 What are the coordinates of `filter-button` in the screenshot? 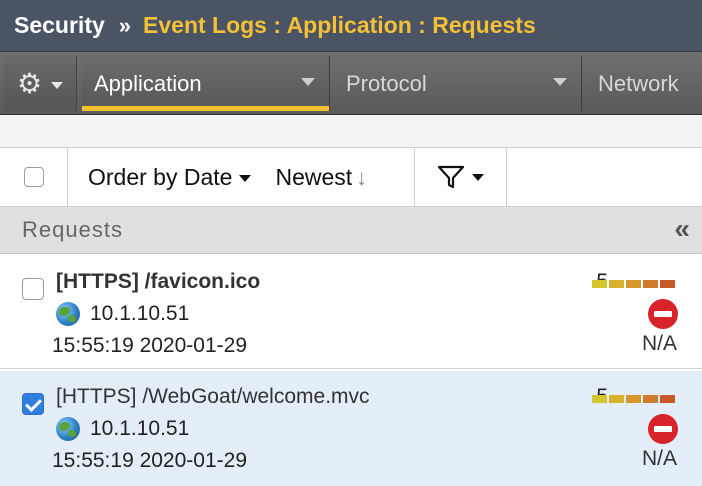 It's located at (460, 177).